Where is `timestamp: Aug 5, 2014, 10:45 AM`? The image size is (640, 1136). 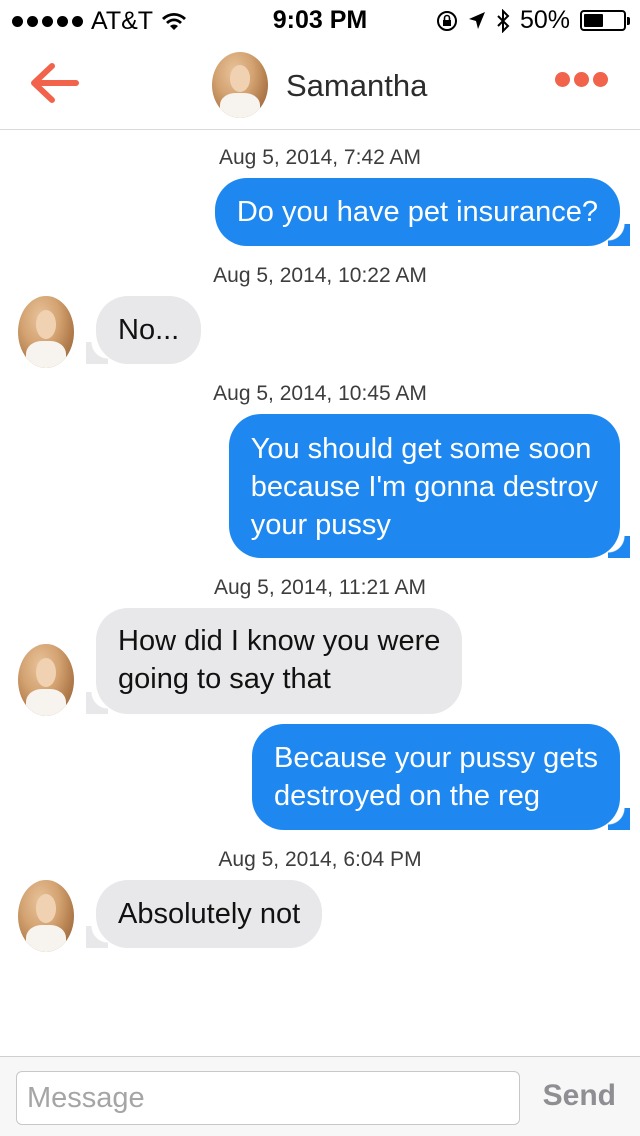 timestamp: Aug 5, 2014, 10:45 AM is located at coordinates (320, 393).